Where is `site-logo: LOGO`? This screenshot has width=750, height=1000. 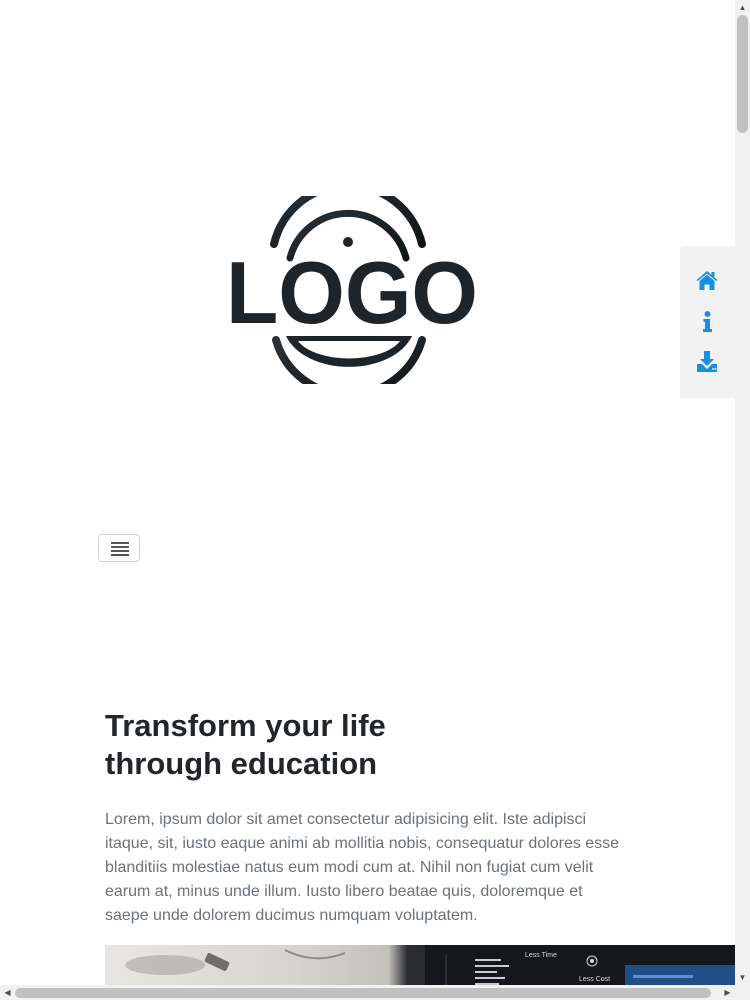 site-logo: LOGO is located at coordinates (353, 290).